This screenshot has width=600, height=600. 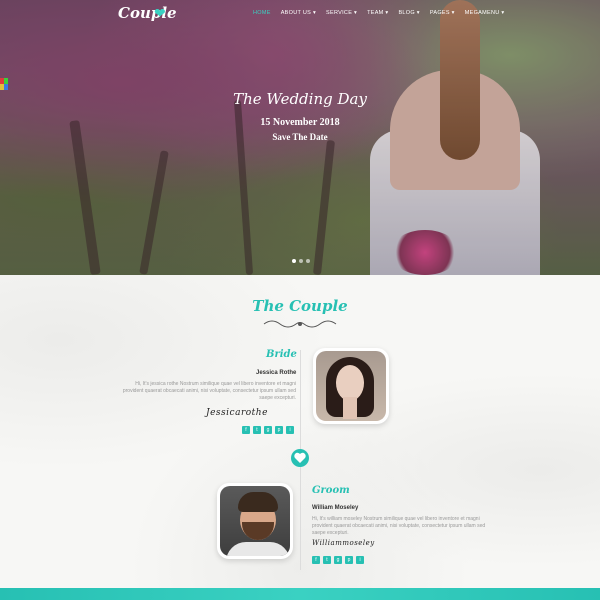 I want to click on heart-logo-icon: ❤, so click(x=160, y=13).